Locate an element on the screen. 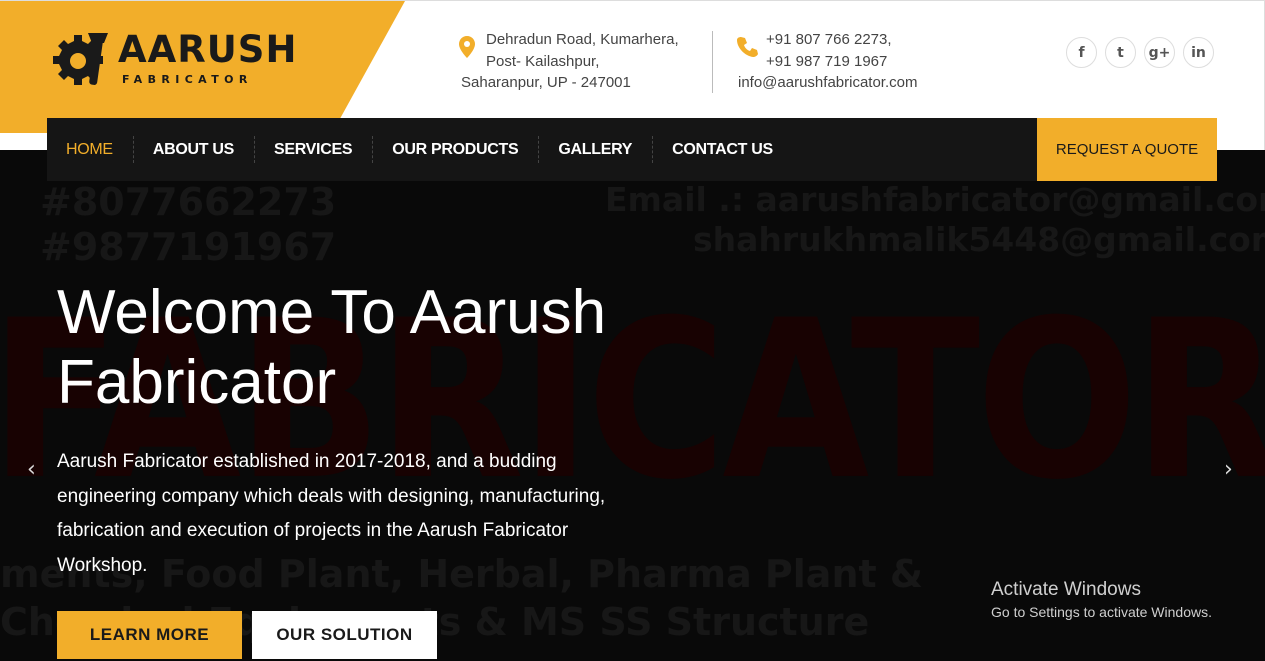  address-line-3: Saharanpur, UP - 247001 is located at coordinates (546, 82).